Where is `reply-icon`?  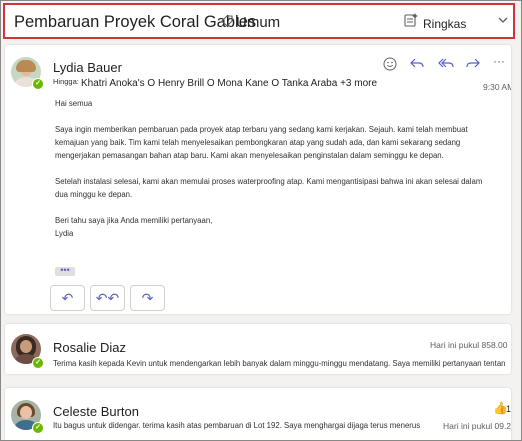
reply-icon is located at coordinates (417, 64).